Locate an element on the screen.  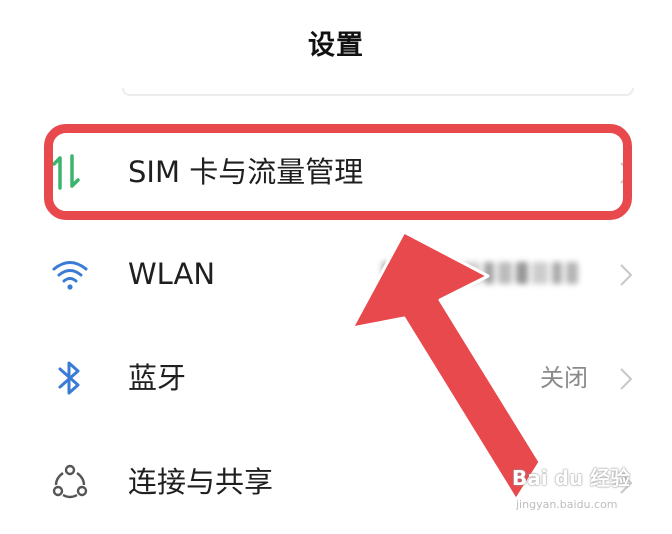
watermark-brand: Bai du 经验 is located at coordinates (571, 478).